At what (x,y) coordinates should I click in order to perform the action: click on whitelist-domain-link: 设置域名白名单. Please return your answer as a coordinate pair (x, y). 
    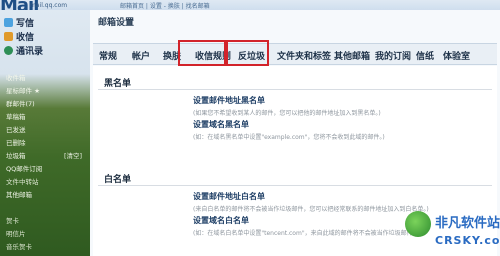
    Looking at the image, I should click on (221, 220).